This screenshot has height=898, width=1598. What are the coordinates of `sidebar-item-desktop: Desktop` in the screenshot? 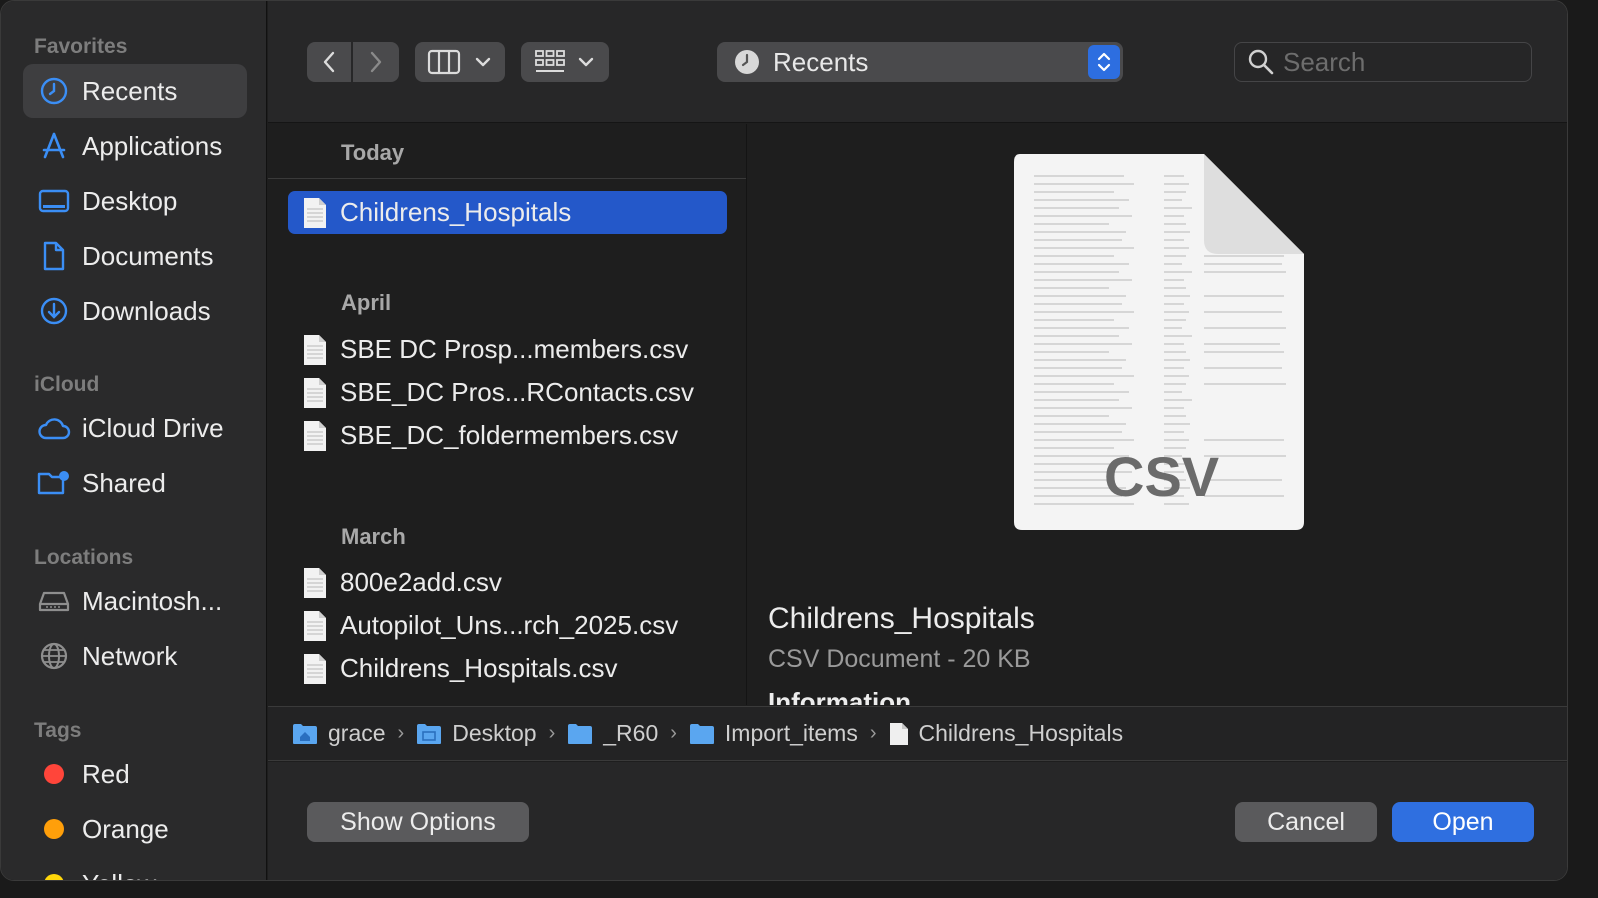 It's located at (135, 201).